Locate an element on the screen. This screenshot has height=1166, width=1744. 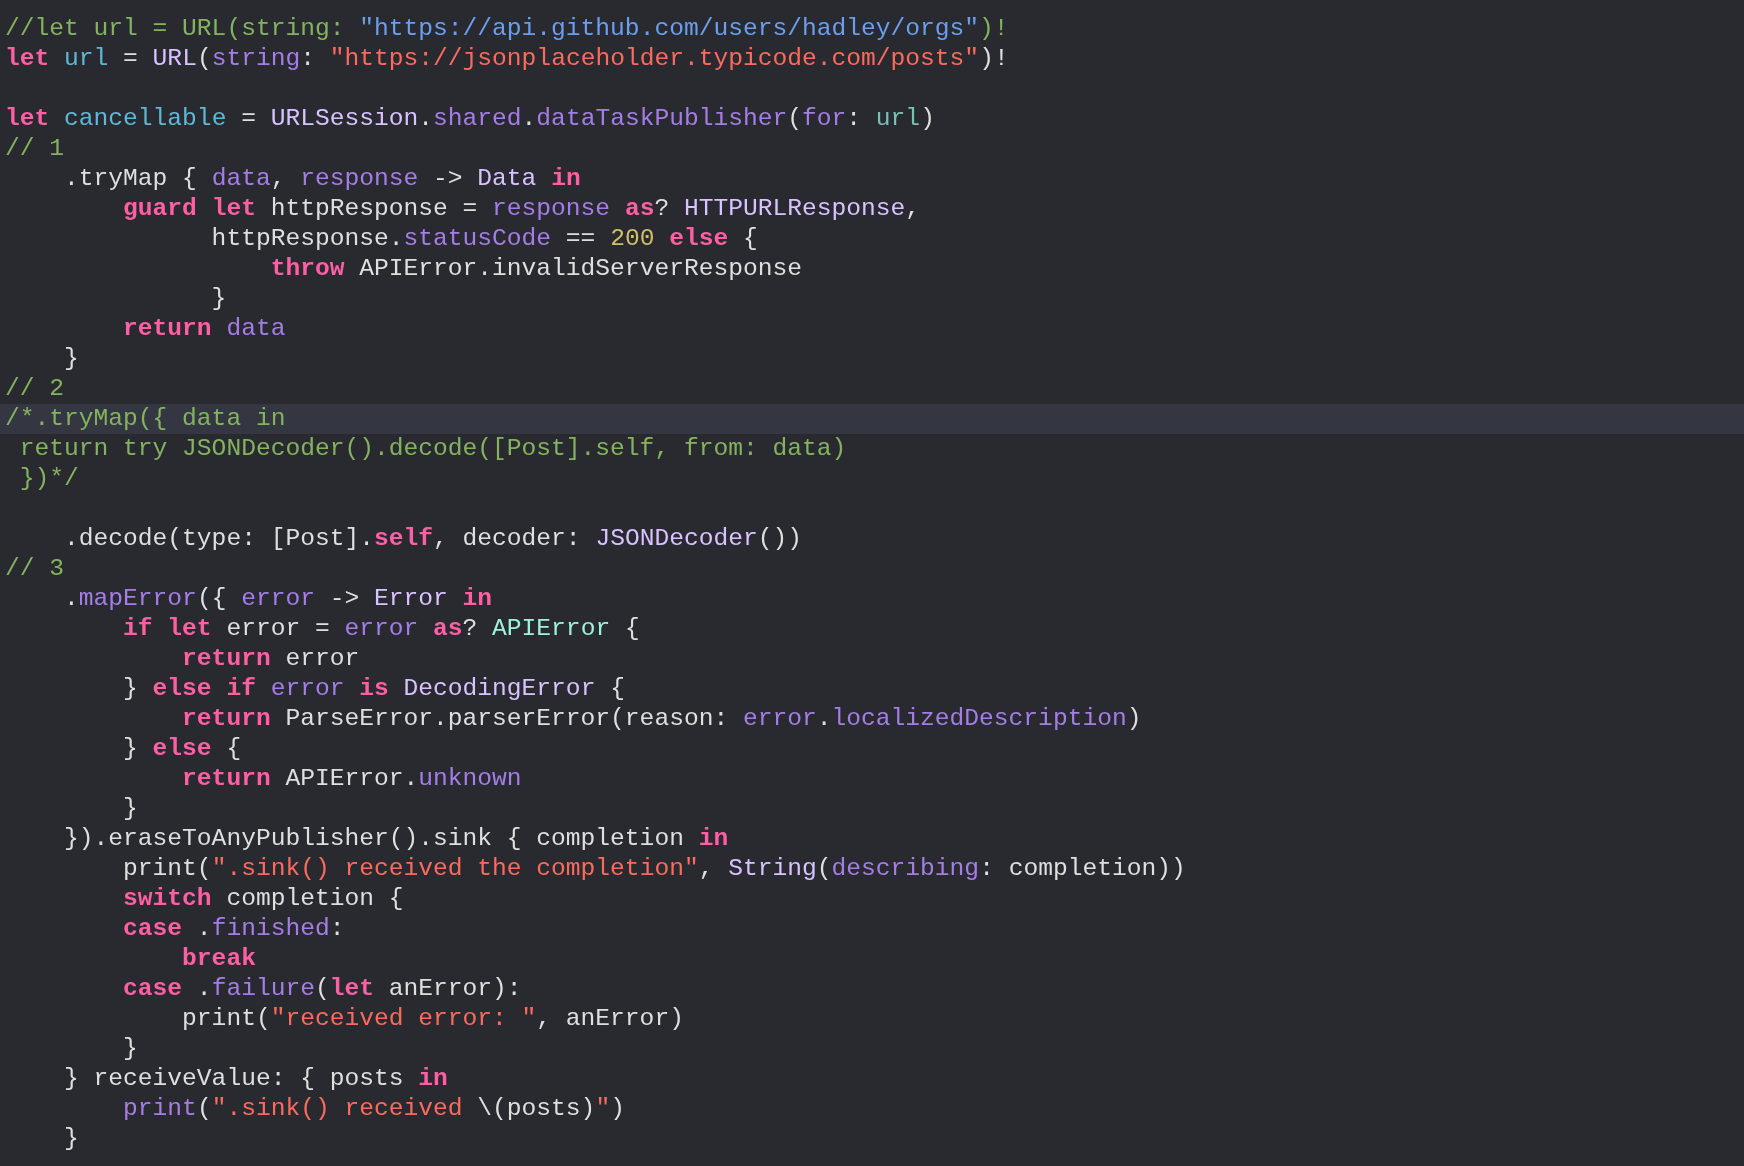
code-line: guard let httpResponse = response as? HTTPURLResponse, is located at coordinates (521, 208).